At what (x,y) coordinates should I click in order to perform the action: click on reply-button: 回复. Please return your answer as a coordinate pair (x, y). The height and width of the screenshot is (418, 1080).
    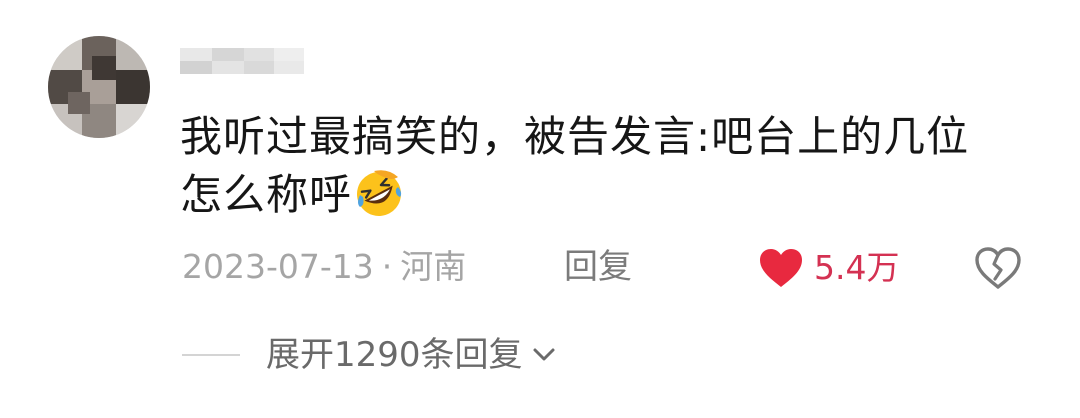
    Looking at the image, I should click on (598, 267).